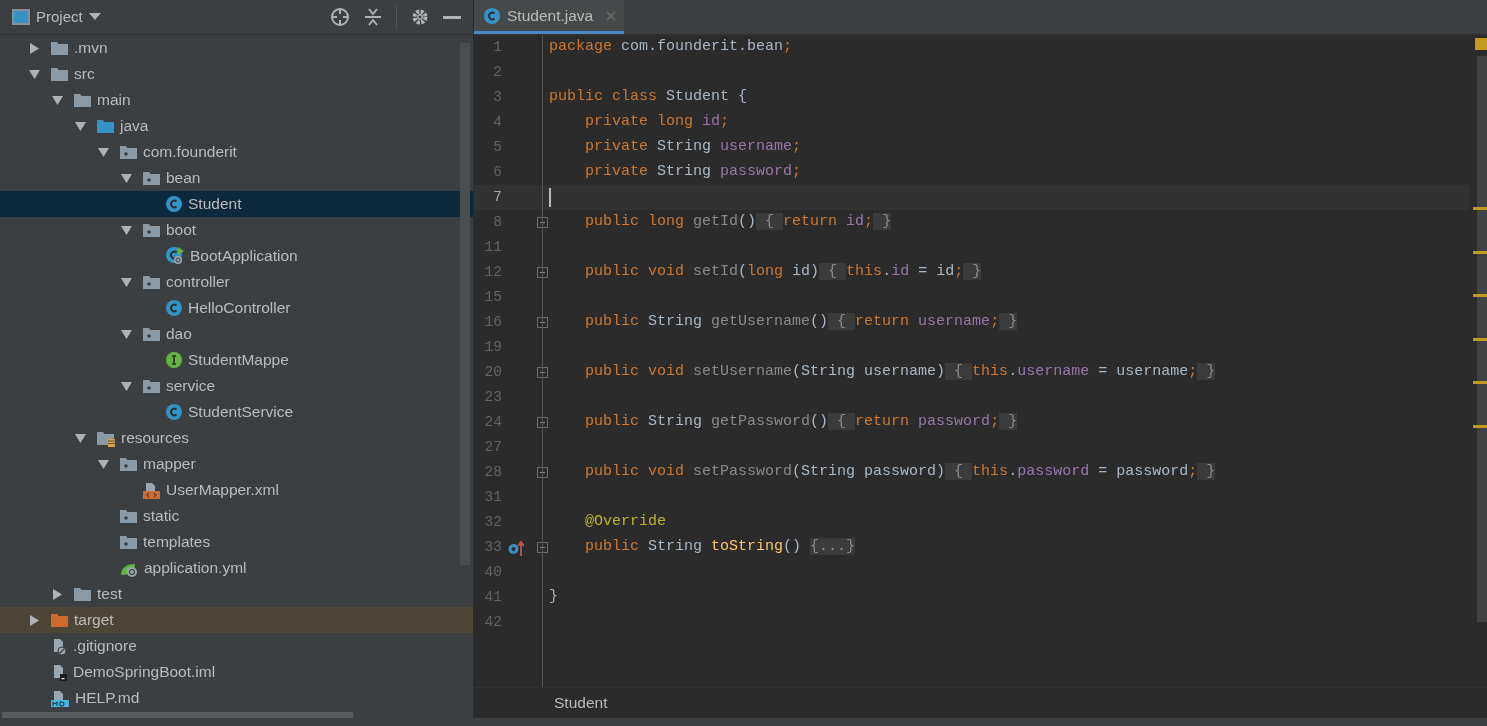 This screenshot has height=726, width=1487. I want to click on tree-item: src, so click(84, 74).